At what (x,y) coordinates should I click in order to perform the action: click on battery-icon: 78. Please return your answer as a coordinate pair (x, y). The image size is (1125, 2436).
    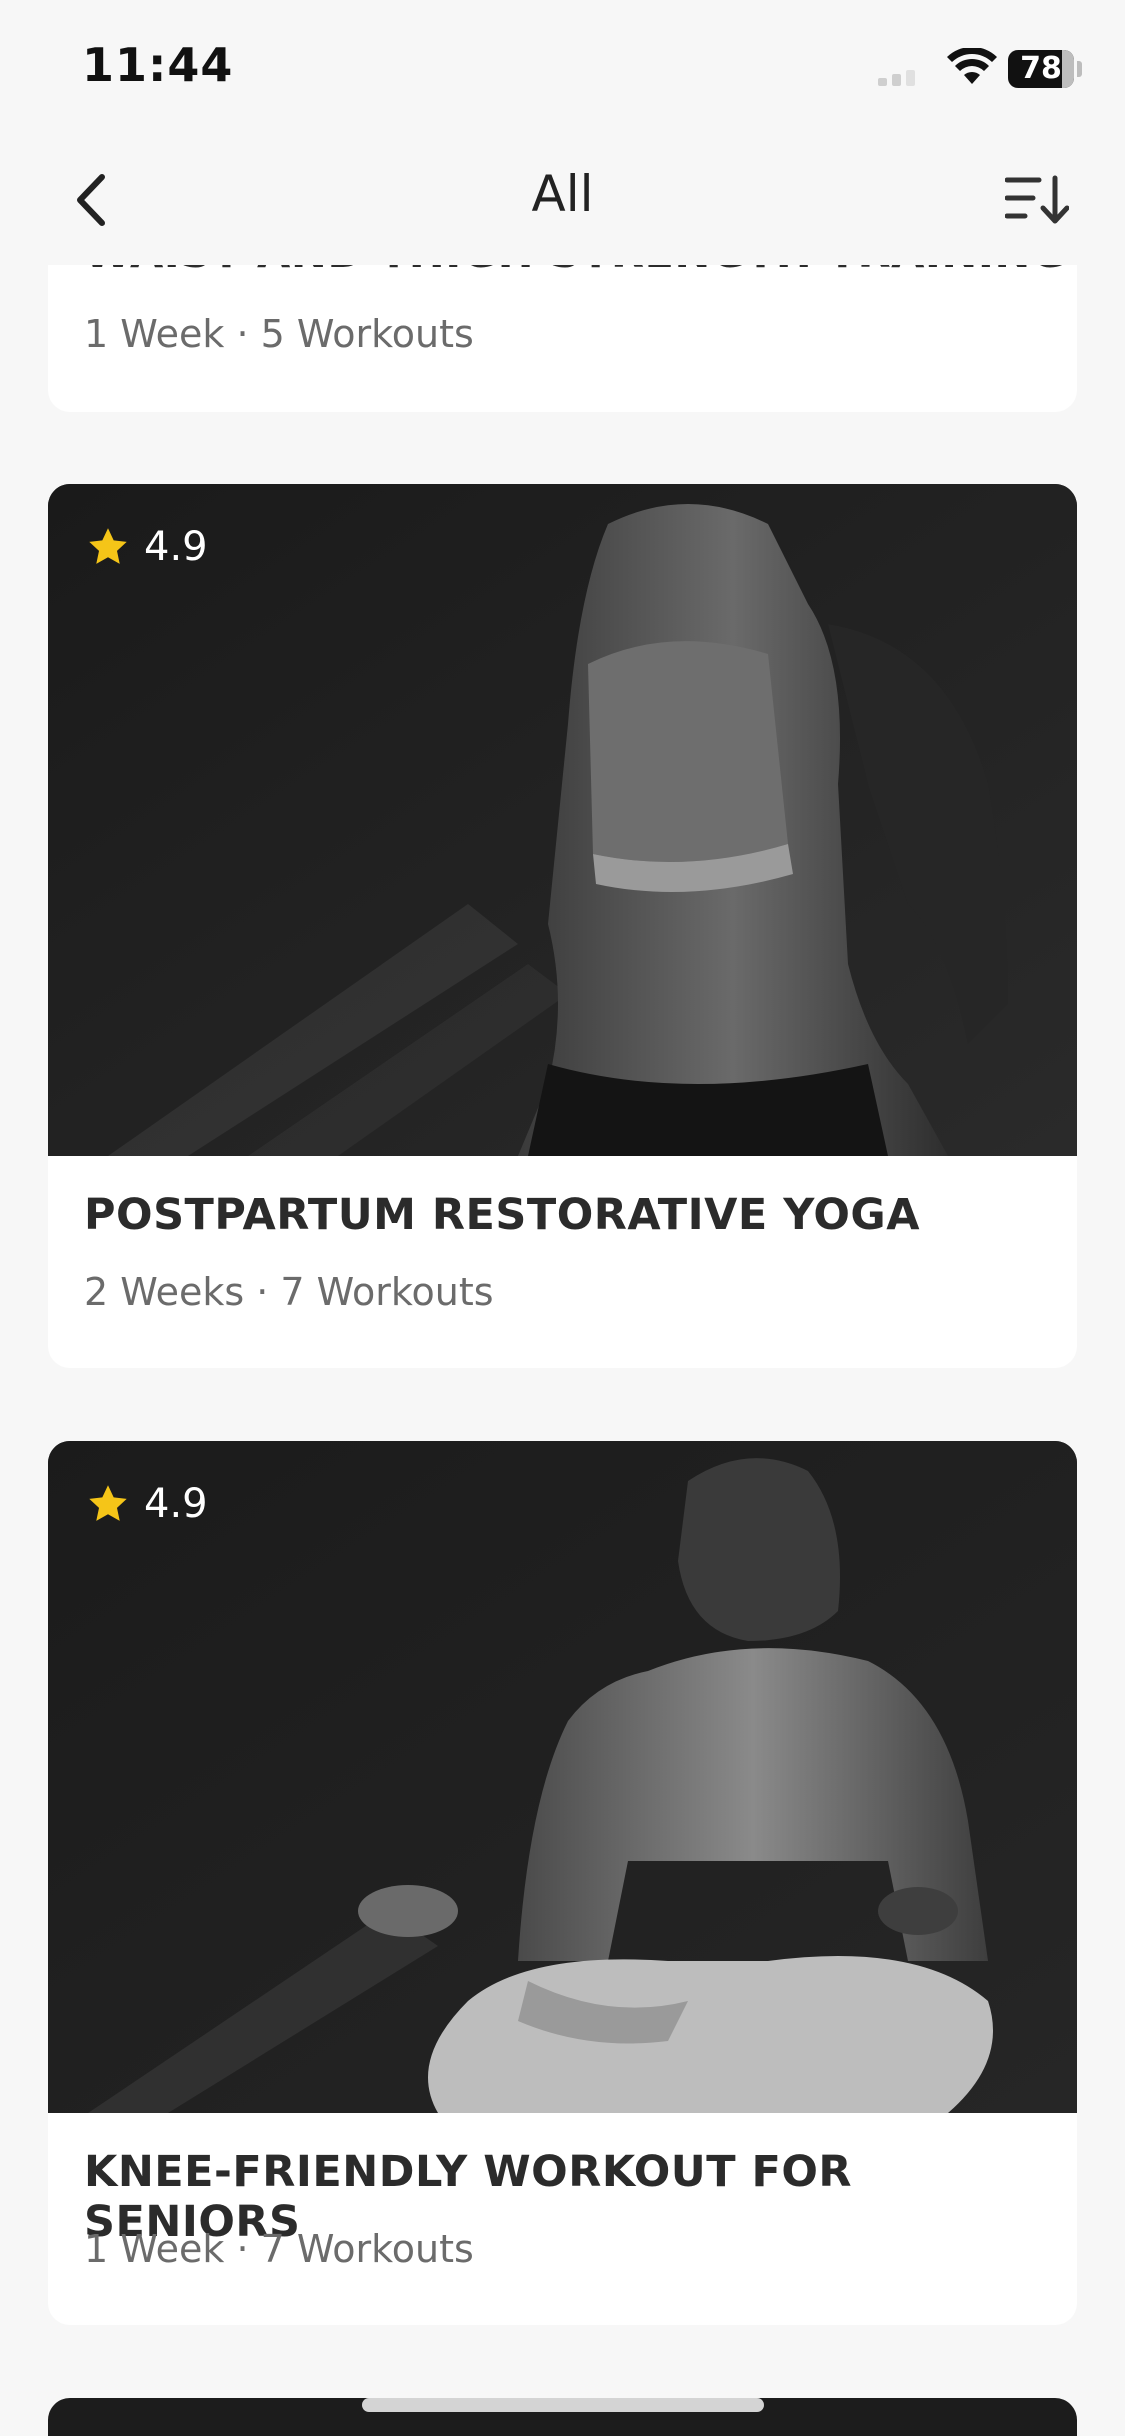
    Looking at the image, I should click on (1041, 69).